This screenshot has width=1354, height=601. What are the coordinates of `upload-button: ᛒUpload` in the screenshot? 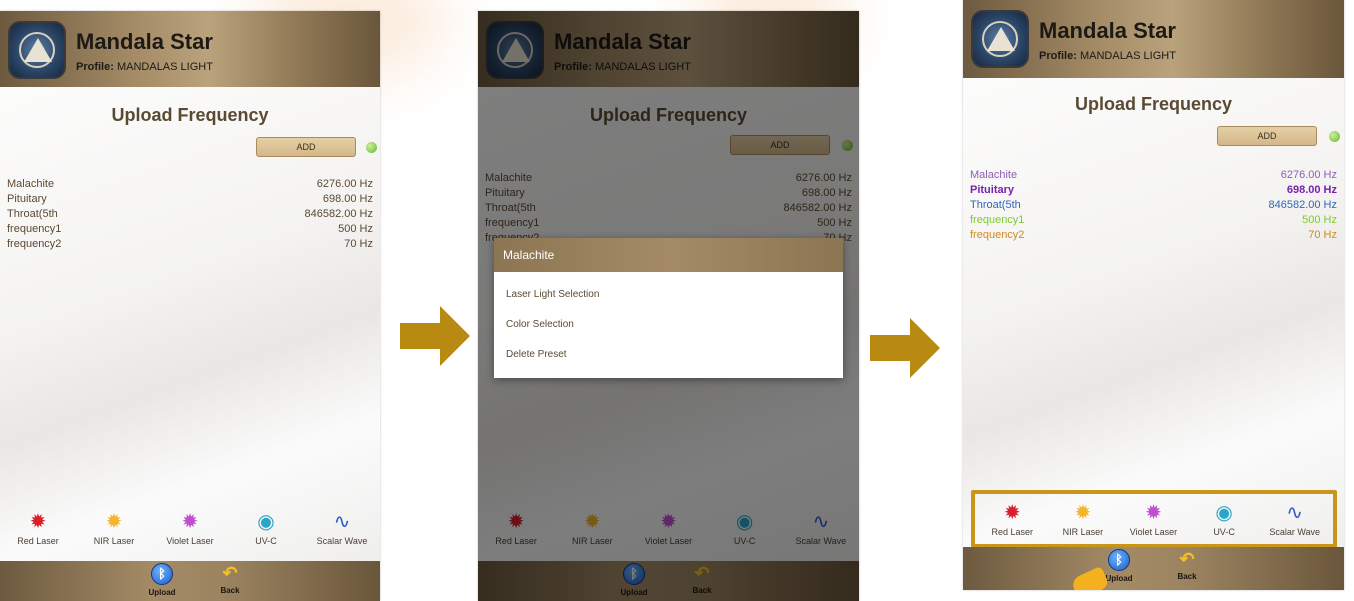 It's located at (162, 580).